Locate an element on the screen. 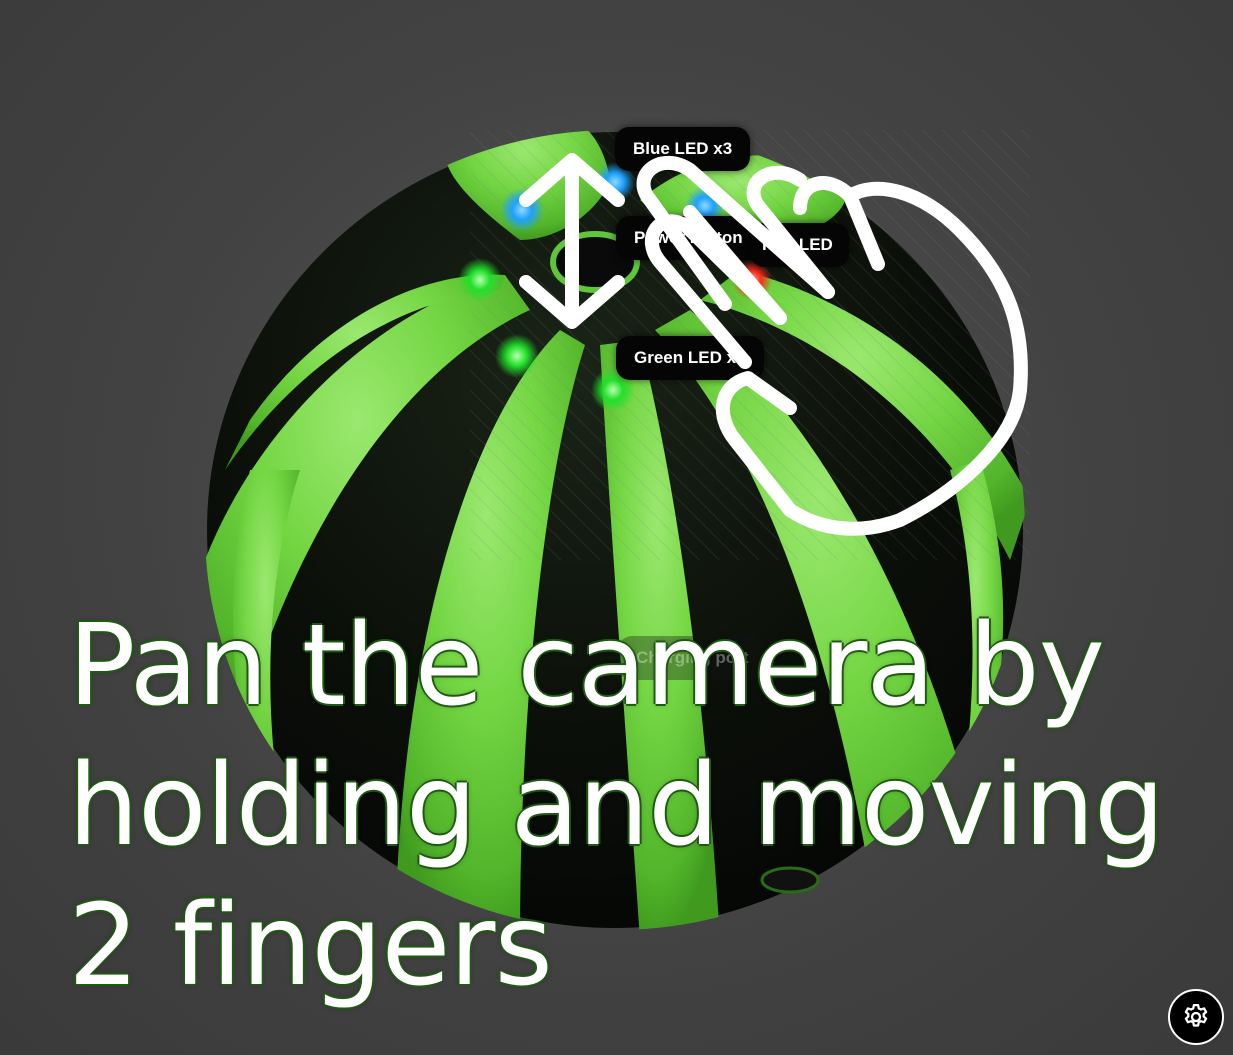  gear-icon is located at coordinates (1196, 1015).